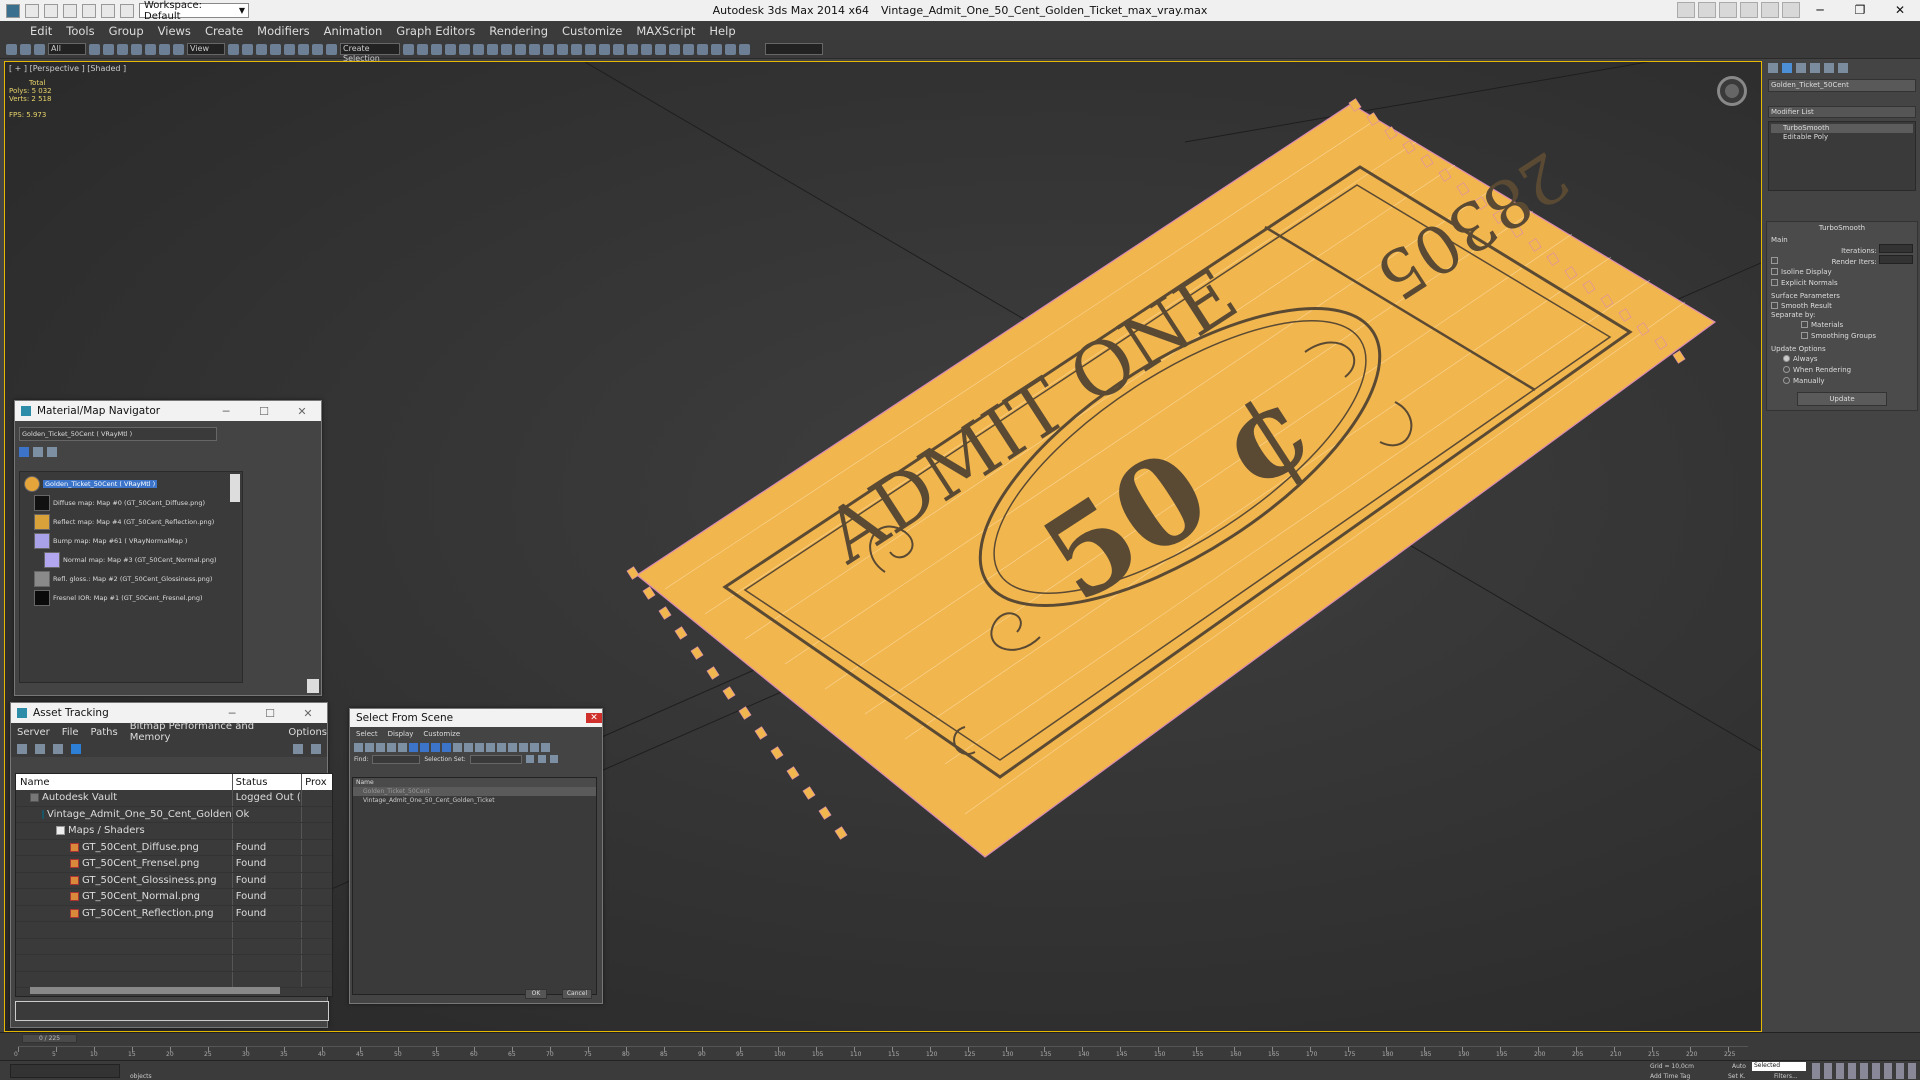  Describe the element at coordinates (529, 759) in the screenshot. I see `selection-set-icon` at that location.